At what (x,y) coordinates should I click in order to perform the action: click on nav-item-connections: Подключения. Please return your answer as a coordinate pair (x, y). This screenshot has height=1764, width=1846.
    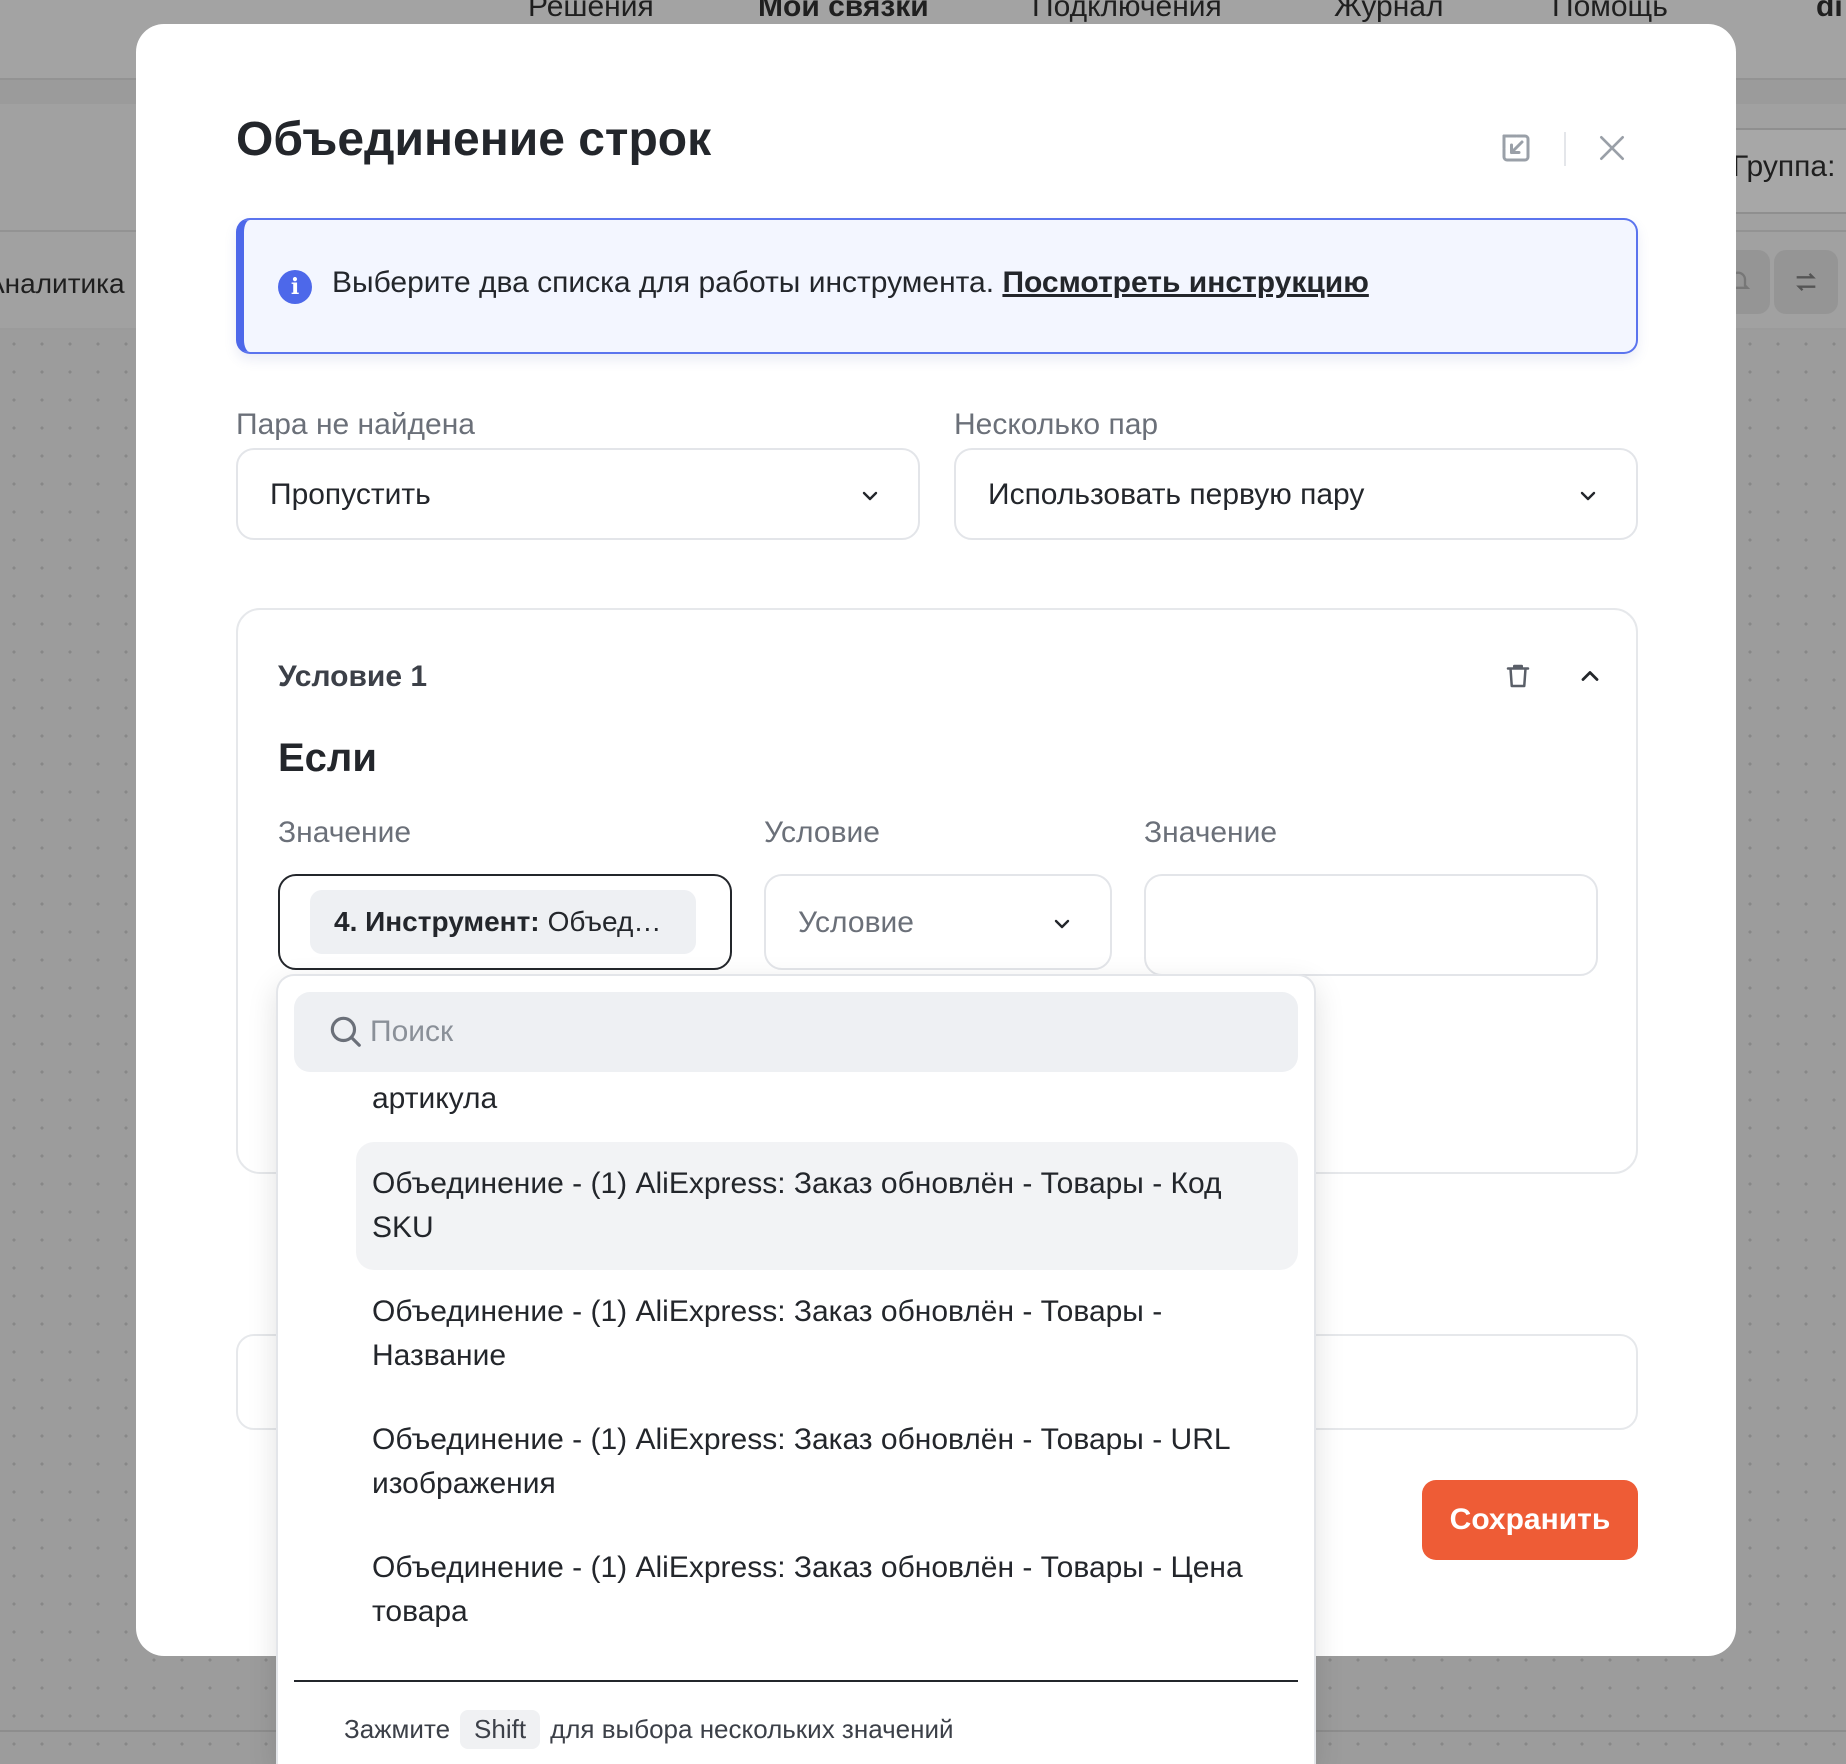
    Looking at the image, I should click on (1127, 12).